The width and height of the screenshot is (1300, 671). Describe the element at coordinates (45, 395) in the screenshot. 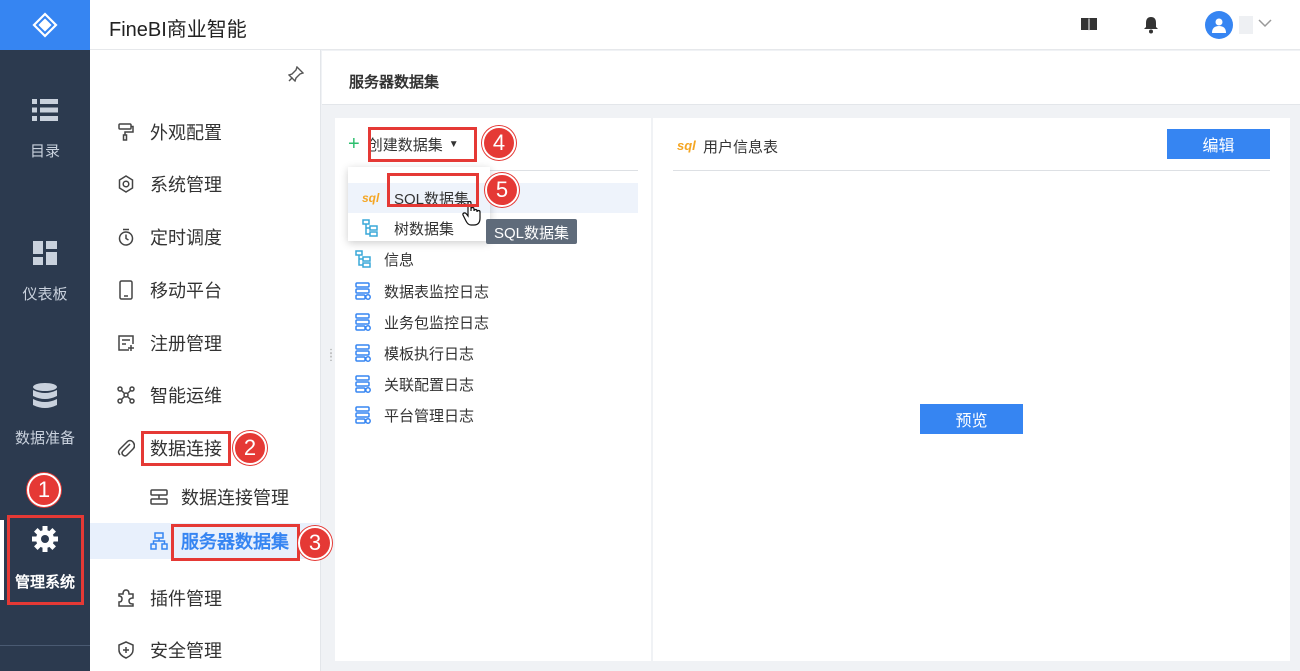

I see `database-icon` at that location.